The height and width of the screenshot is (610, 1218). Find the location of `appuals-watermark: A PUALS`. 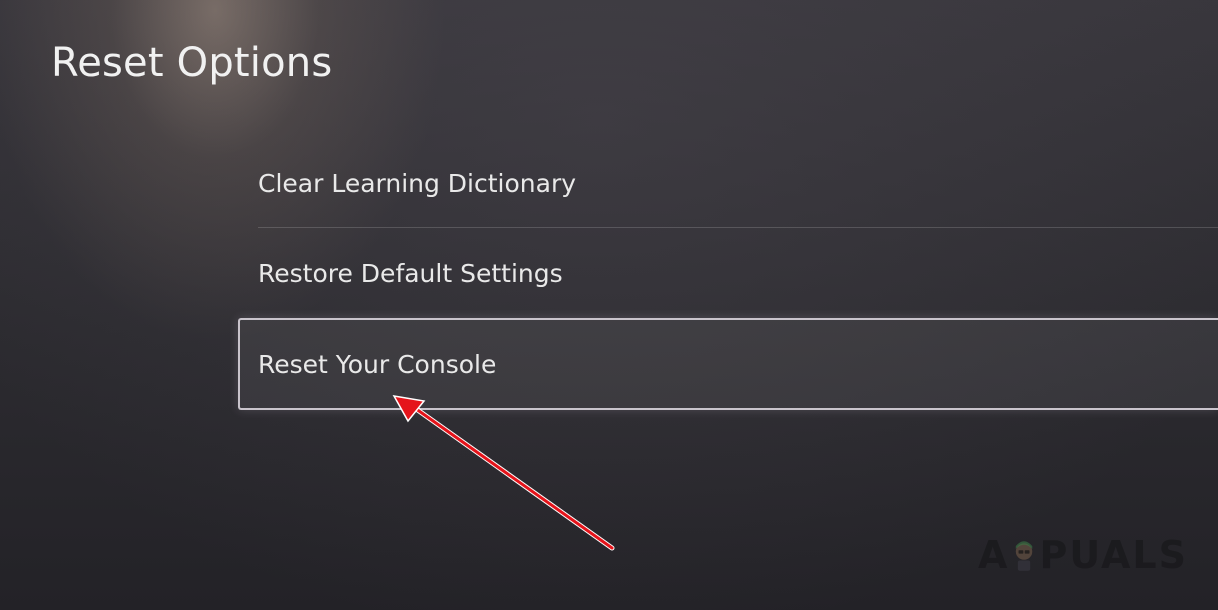

appuals-watermark: A PUALS is located at coordinates (1083, 554).